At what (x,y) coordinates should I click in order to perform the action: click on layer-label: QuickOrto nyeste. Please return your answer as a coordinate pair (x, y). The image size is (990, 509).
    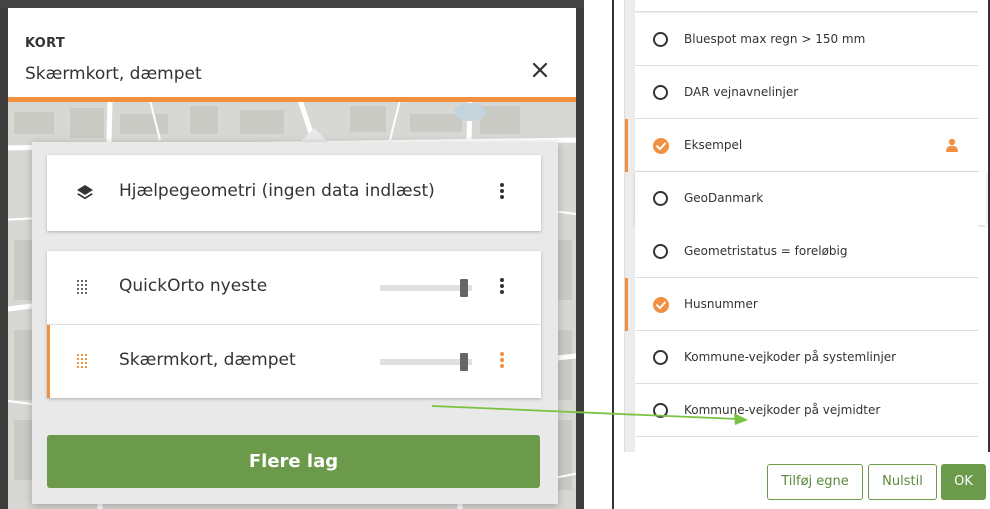
    Looking at the image, I should click on (193, 286).